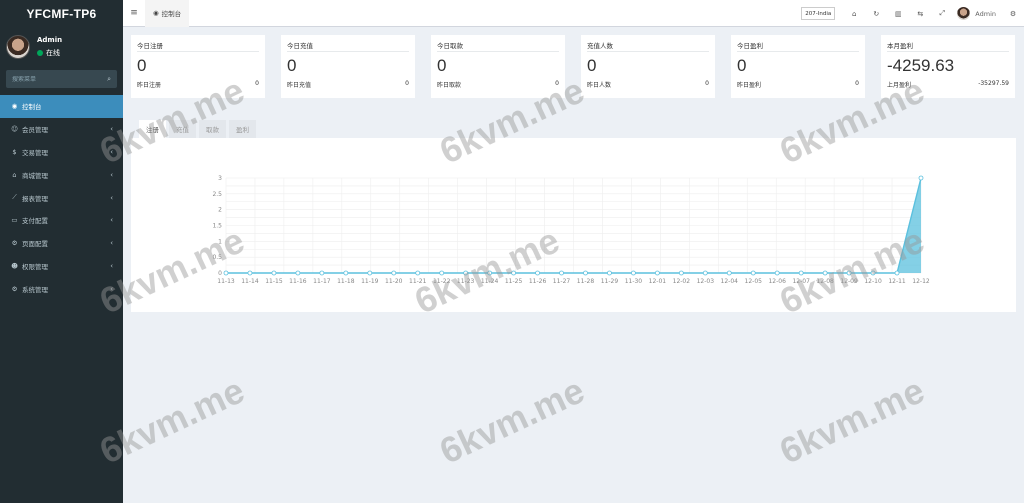  What do you see at coordinates (18, 46) in the screenshot?
I see `avatar` at bounding box center [18, 46].